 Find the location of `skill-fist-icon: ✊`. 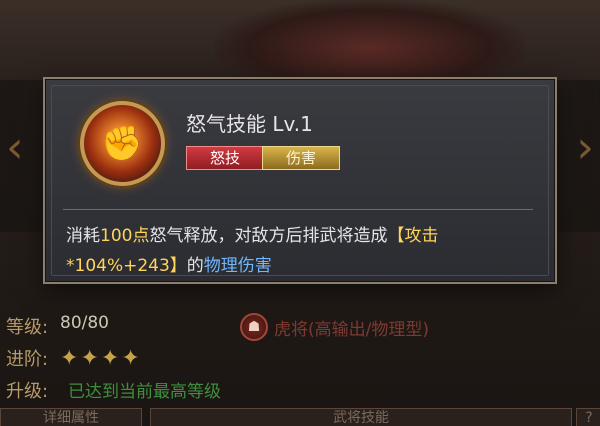

skill-fist-icon: ✊ is located at coordinates (122, 143).